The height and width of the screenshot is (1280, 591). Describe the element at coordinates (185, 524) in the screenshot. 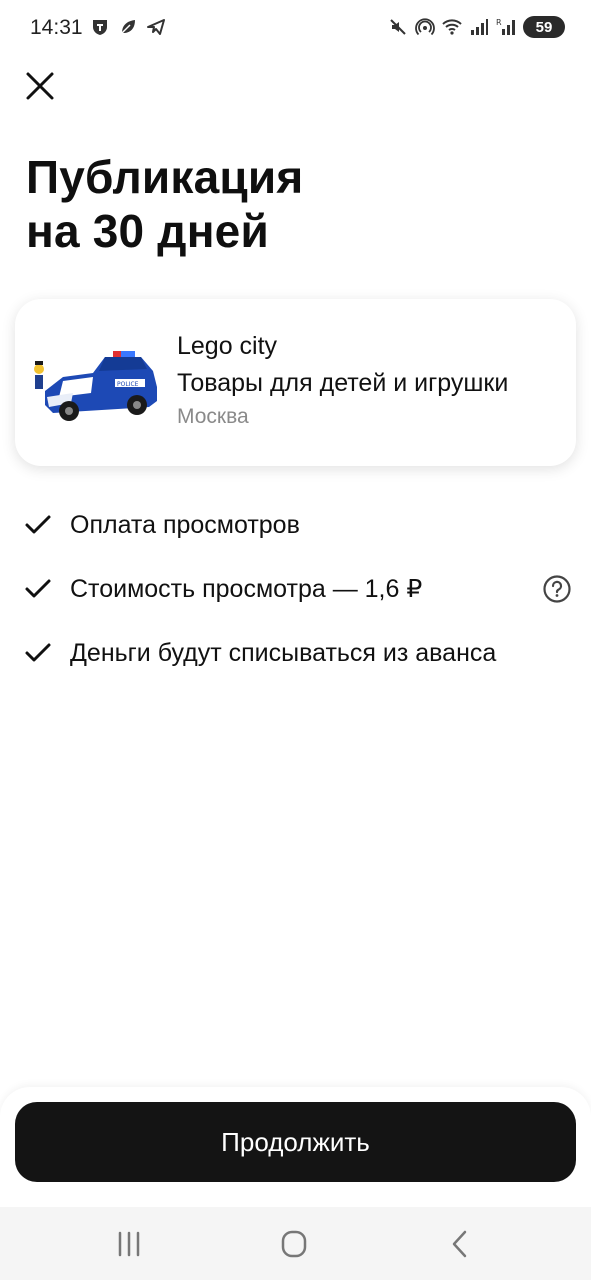

I see `feature-text: Оплата просмотров` at that location.